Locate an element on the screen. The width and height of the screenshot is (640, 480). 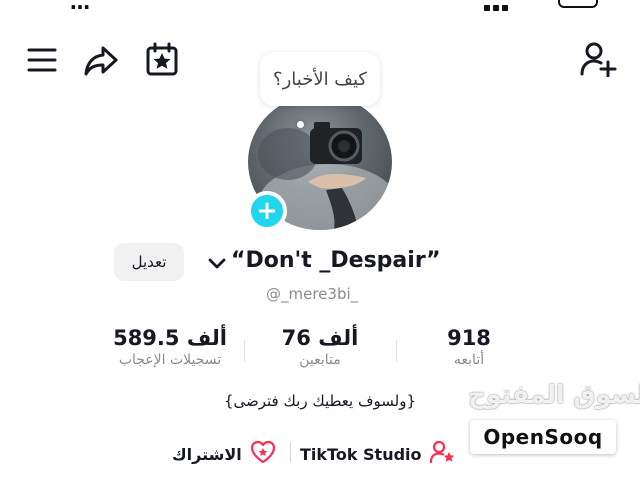
stat-followers: 76 ألف متابعين is located at coordinates (320, 347).